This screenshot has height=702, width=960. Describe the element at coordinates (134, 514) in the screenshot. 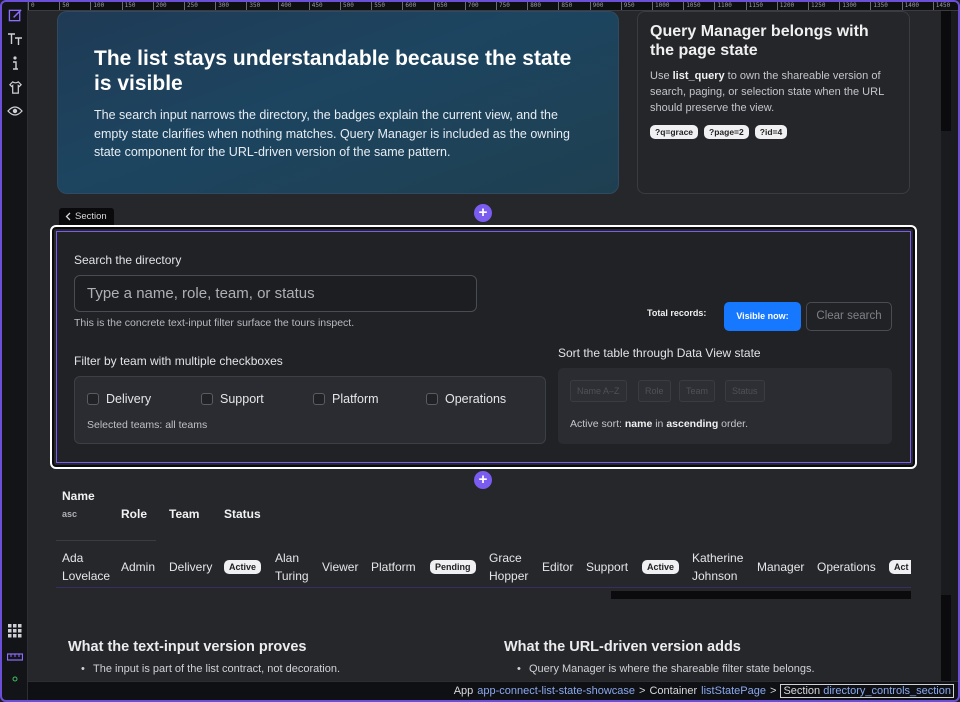

I see `column-header-role: Role` at that location.